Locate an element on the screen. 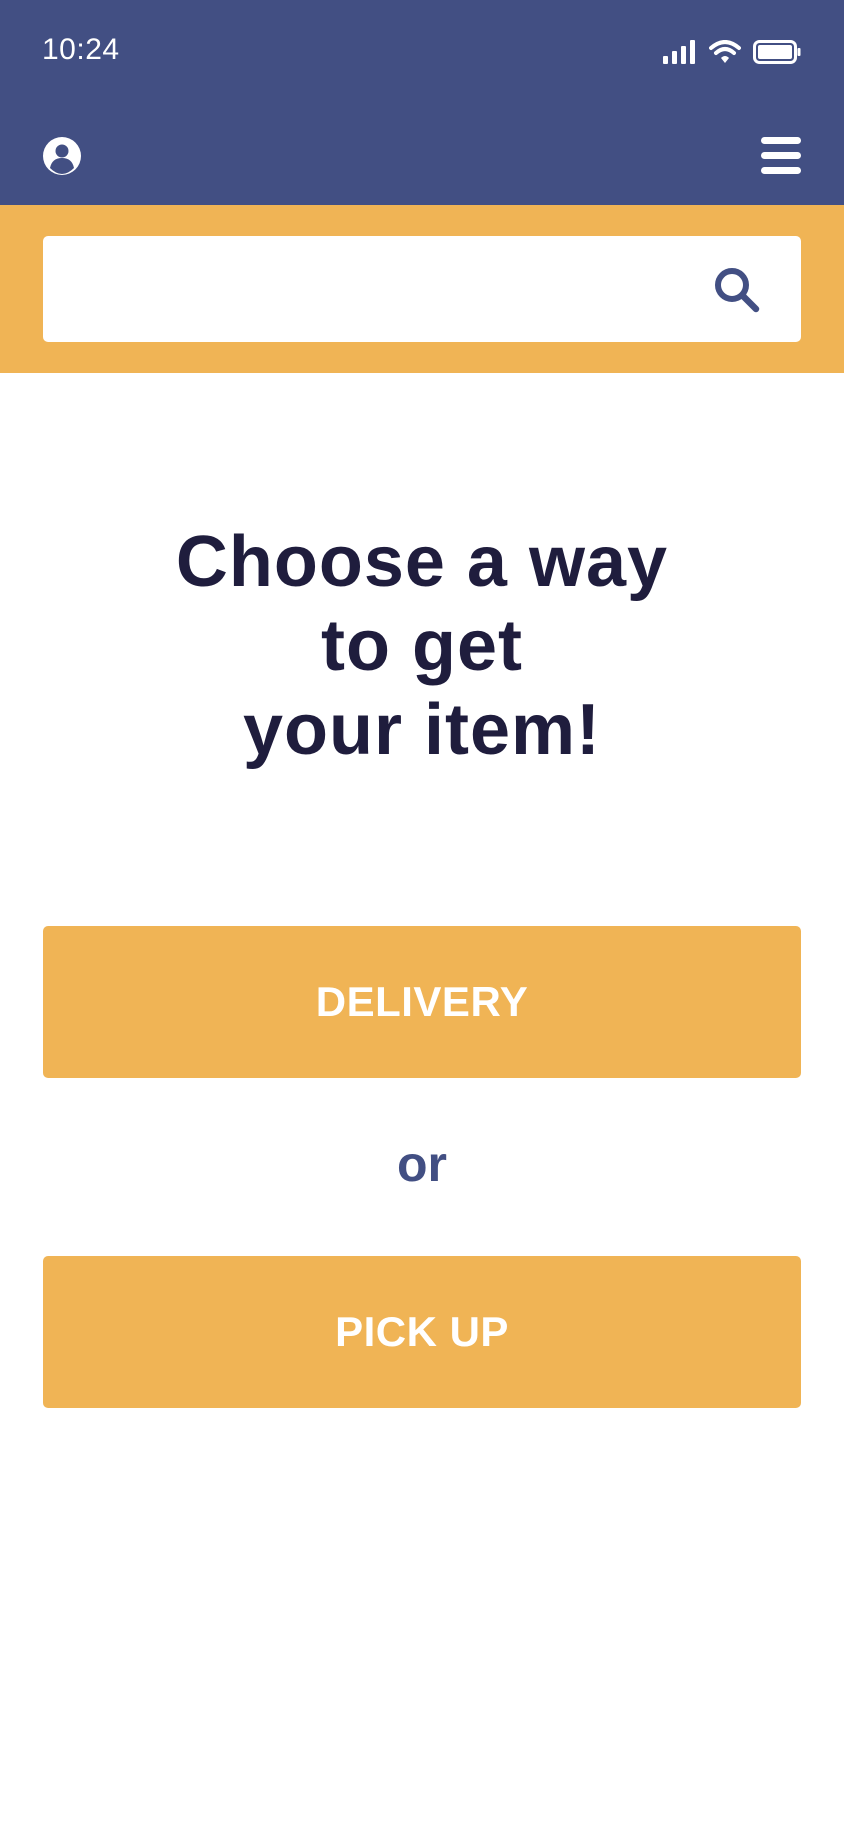  menu-icon is located at coordinates (781, 155).